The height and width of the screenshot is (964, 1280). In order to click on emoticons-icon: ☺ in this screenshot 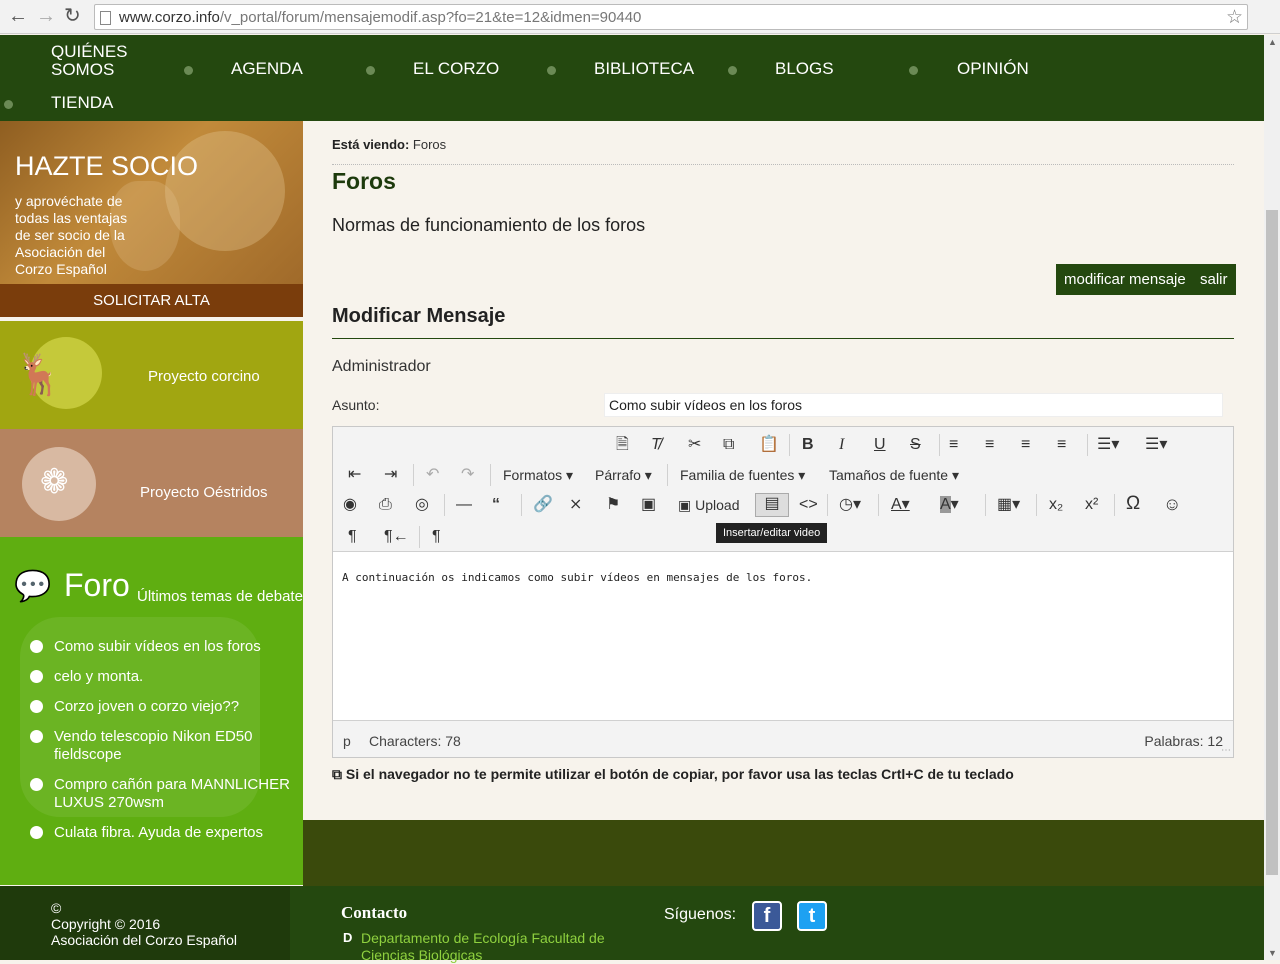, I will do `click(1172, 504)`.